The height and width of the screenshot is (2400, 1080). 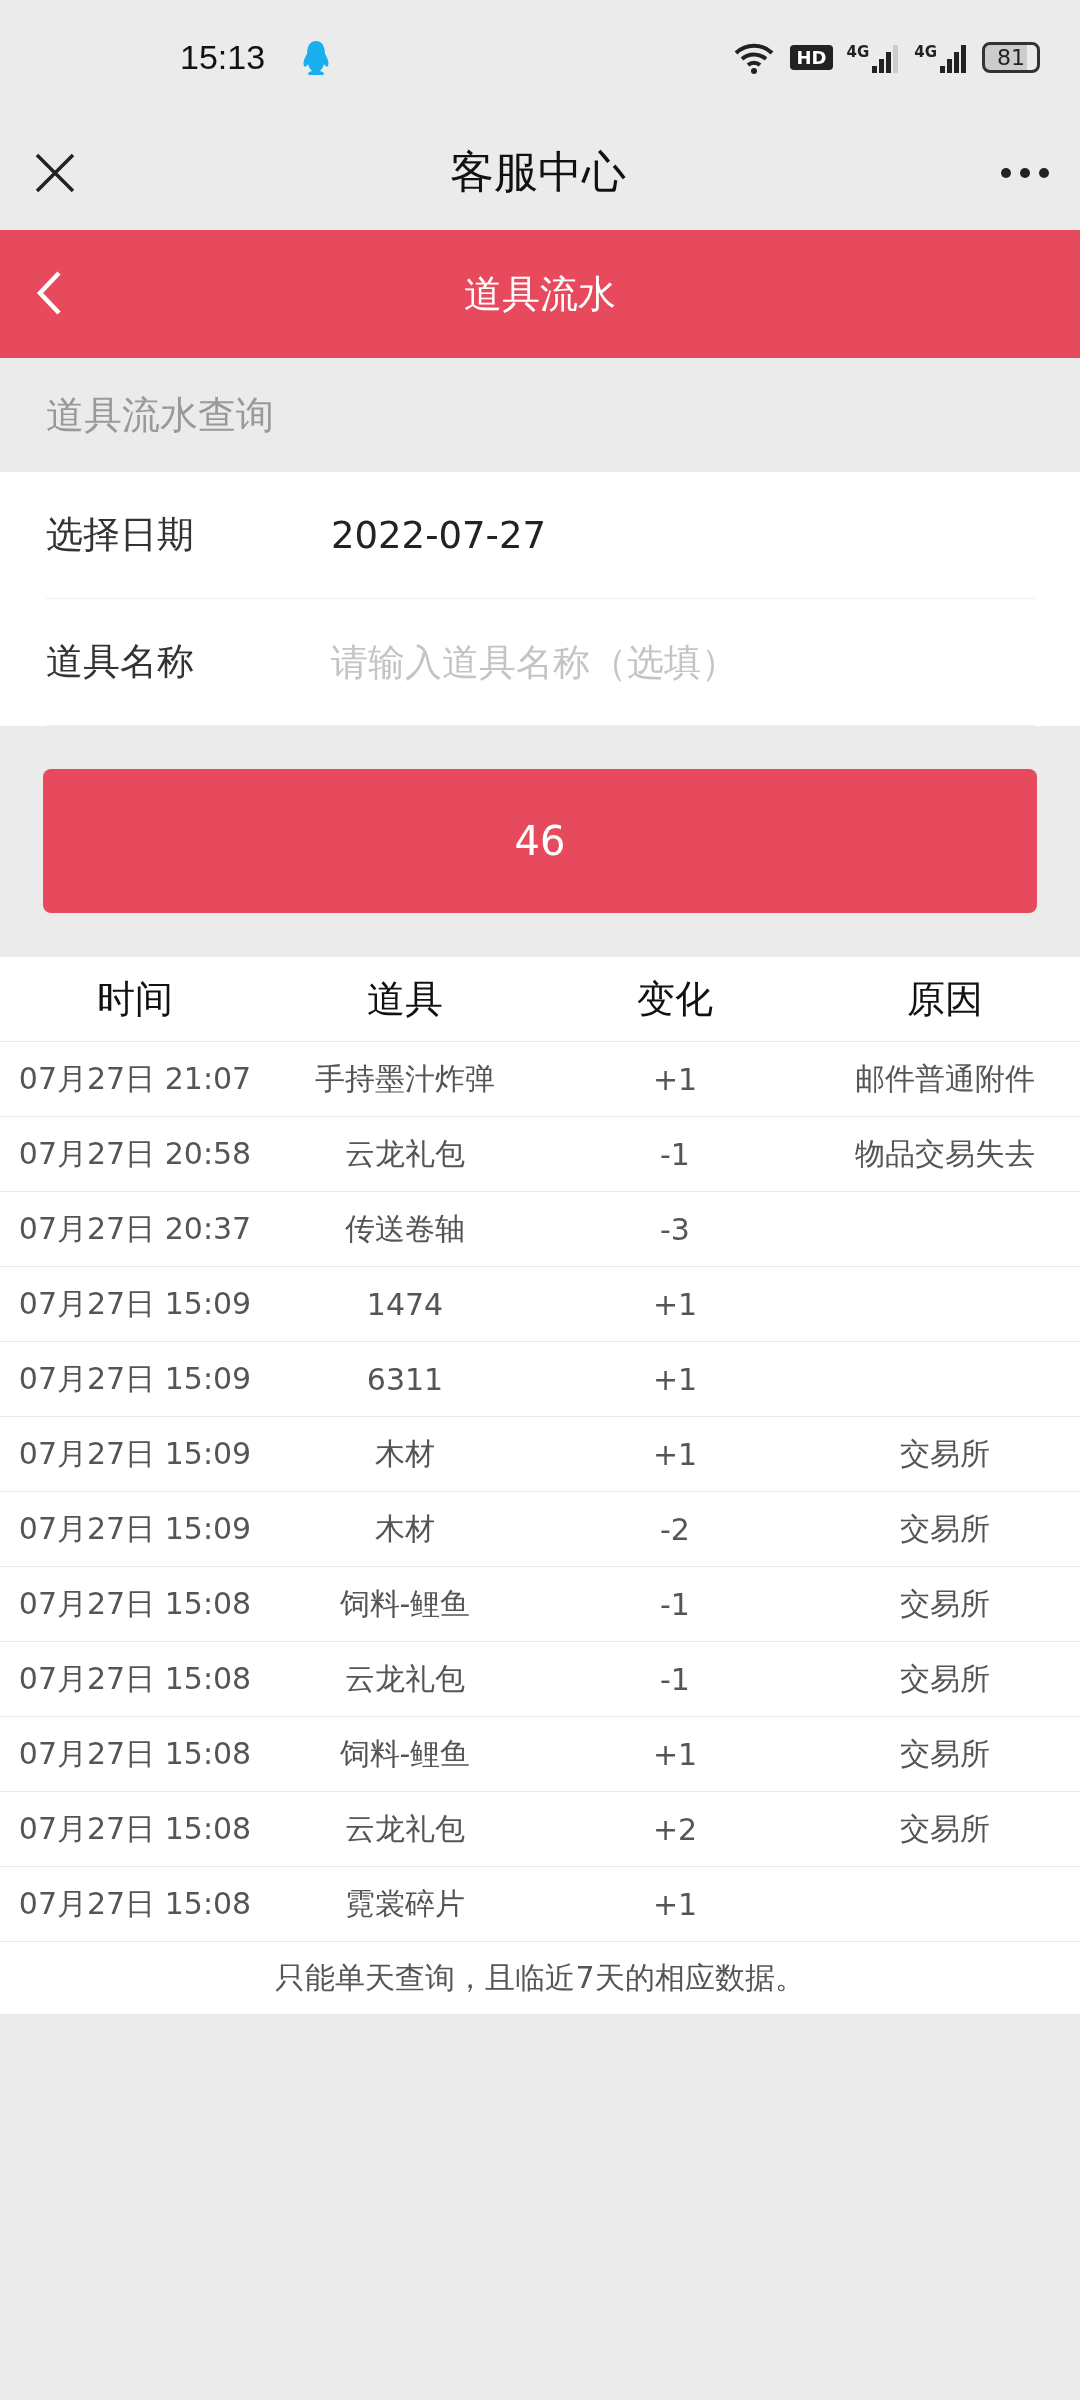 I want to click on battery-indicator: 81, so click(x=1011, y=57).